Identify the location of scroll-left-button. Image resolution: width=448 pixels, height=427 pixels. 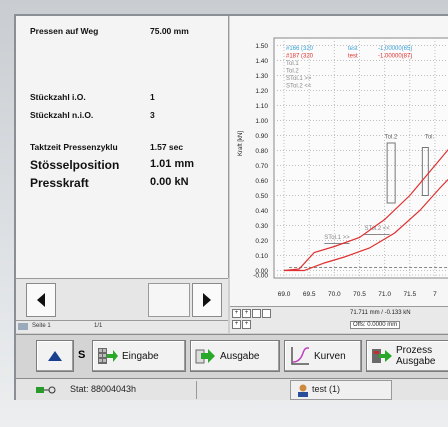
(41, 300).